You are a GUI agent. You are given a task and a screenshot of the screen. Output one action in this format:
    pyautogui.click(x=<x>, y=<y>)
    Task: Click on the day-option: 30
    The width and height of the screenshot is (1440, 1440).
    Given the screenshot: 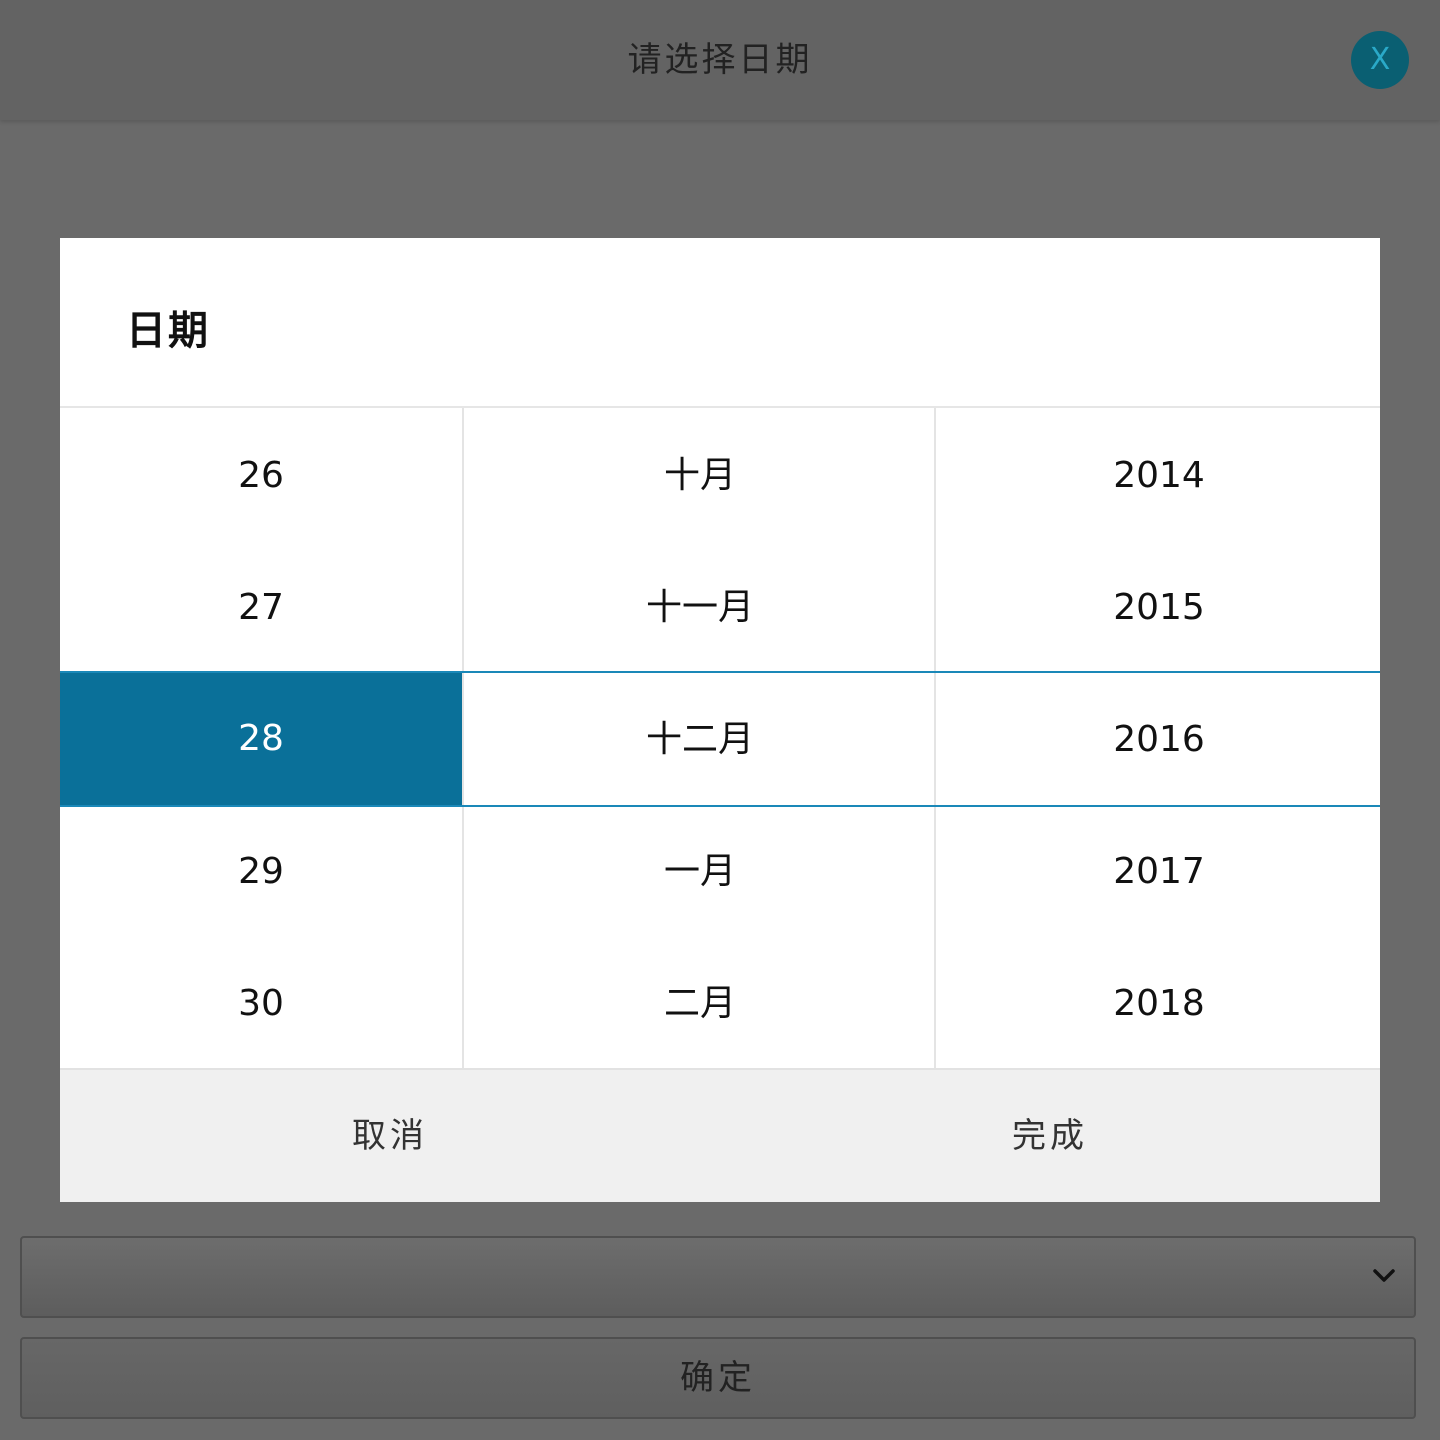 What is the action you would take?
    pyautogui.click(x=261, y=1004)
    